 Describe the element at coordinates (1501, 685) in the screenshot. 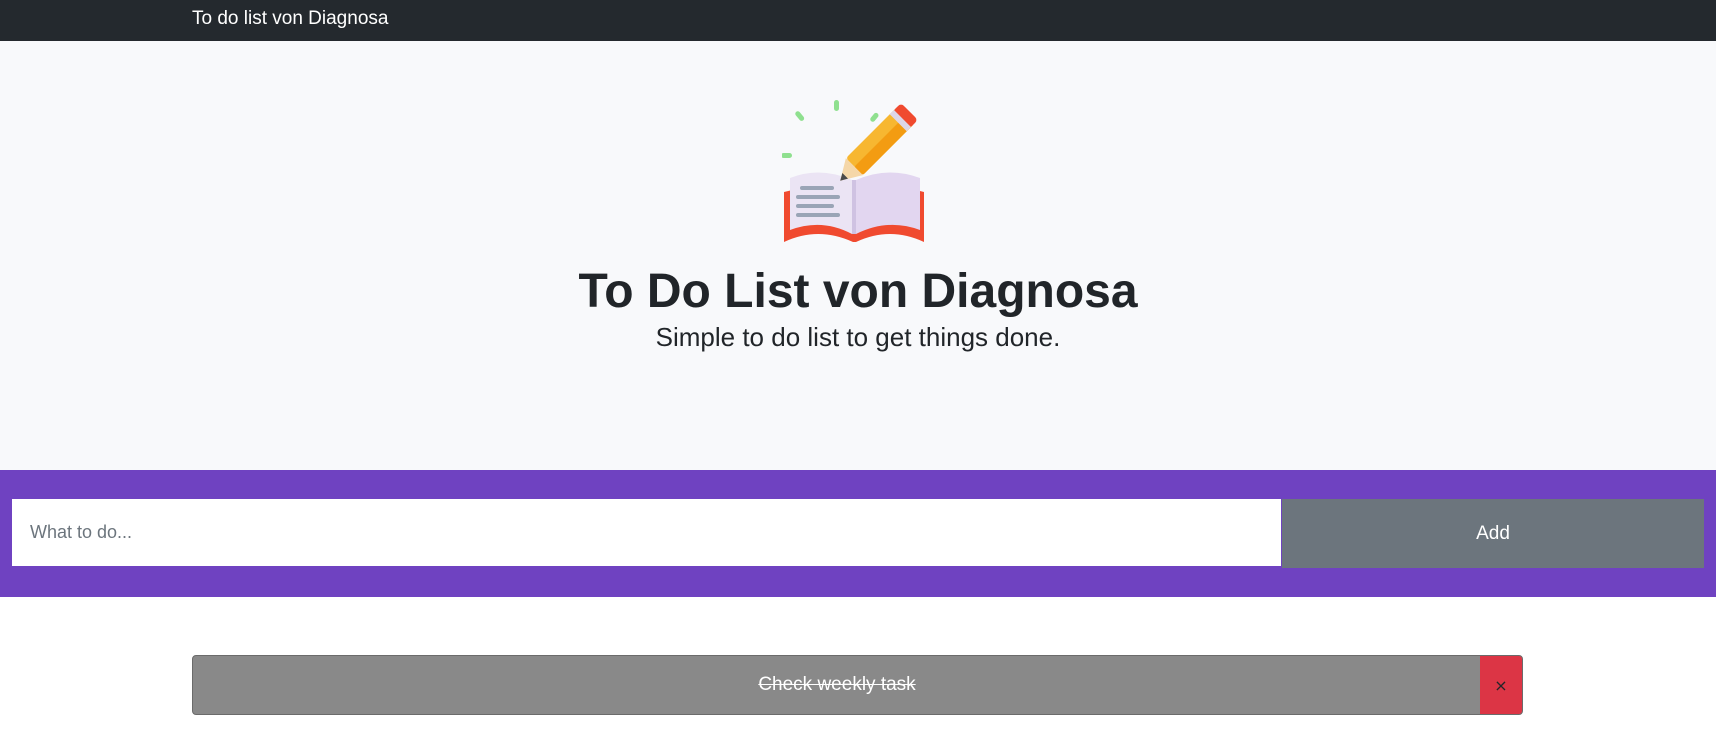

I see `delete-button: ×` at that location.